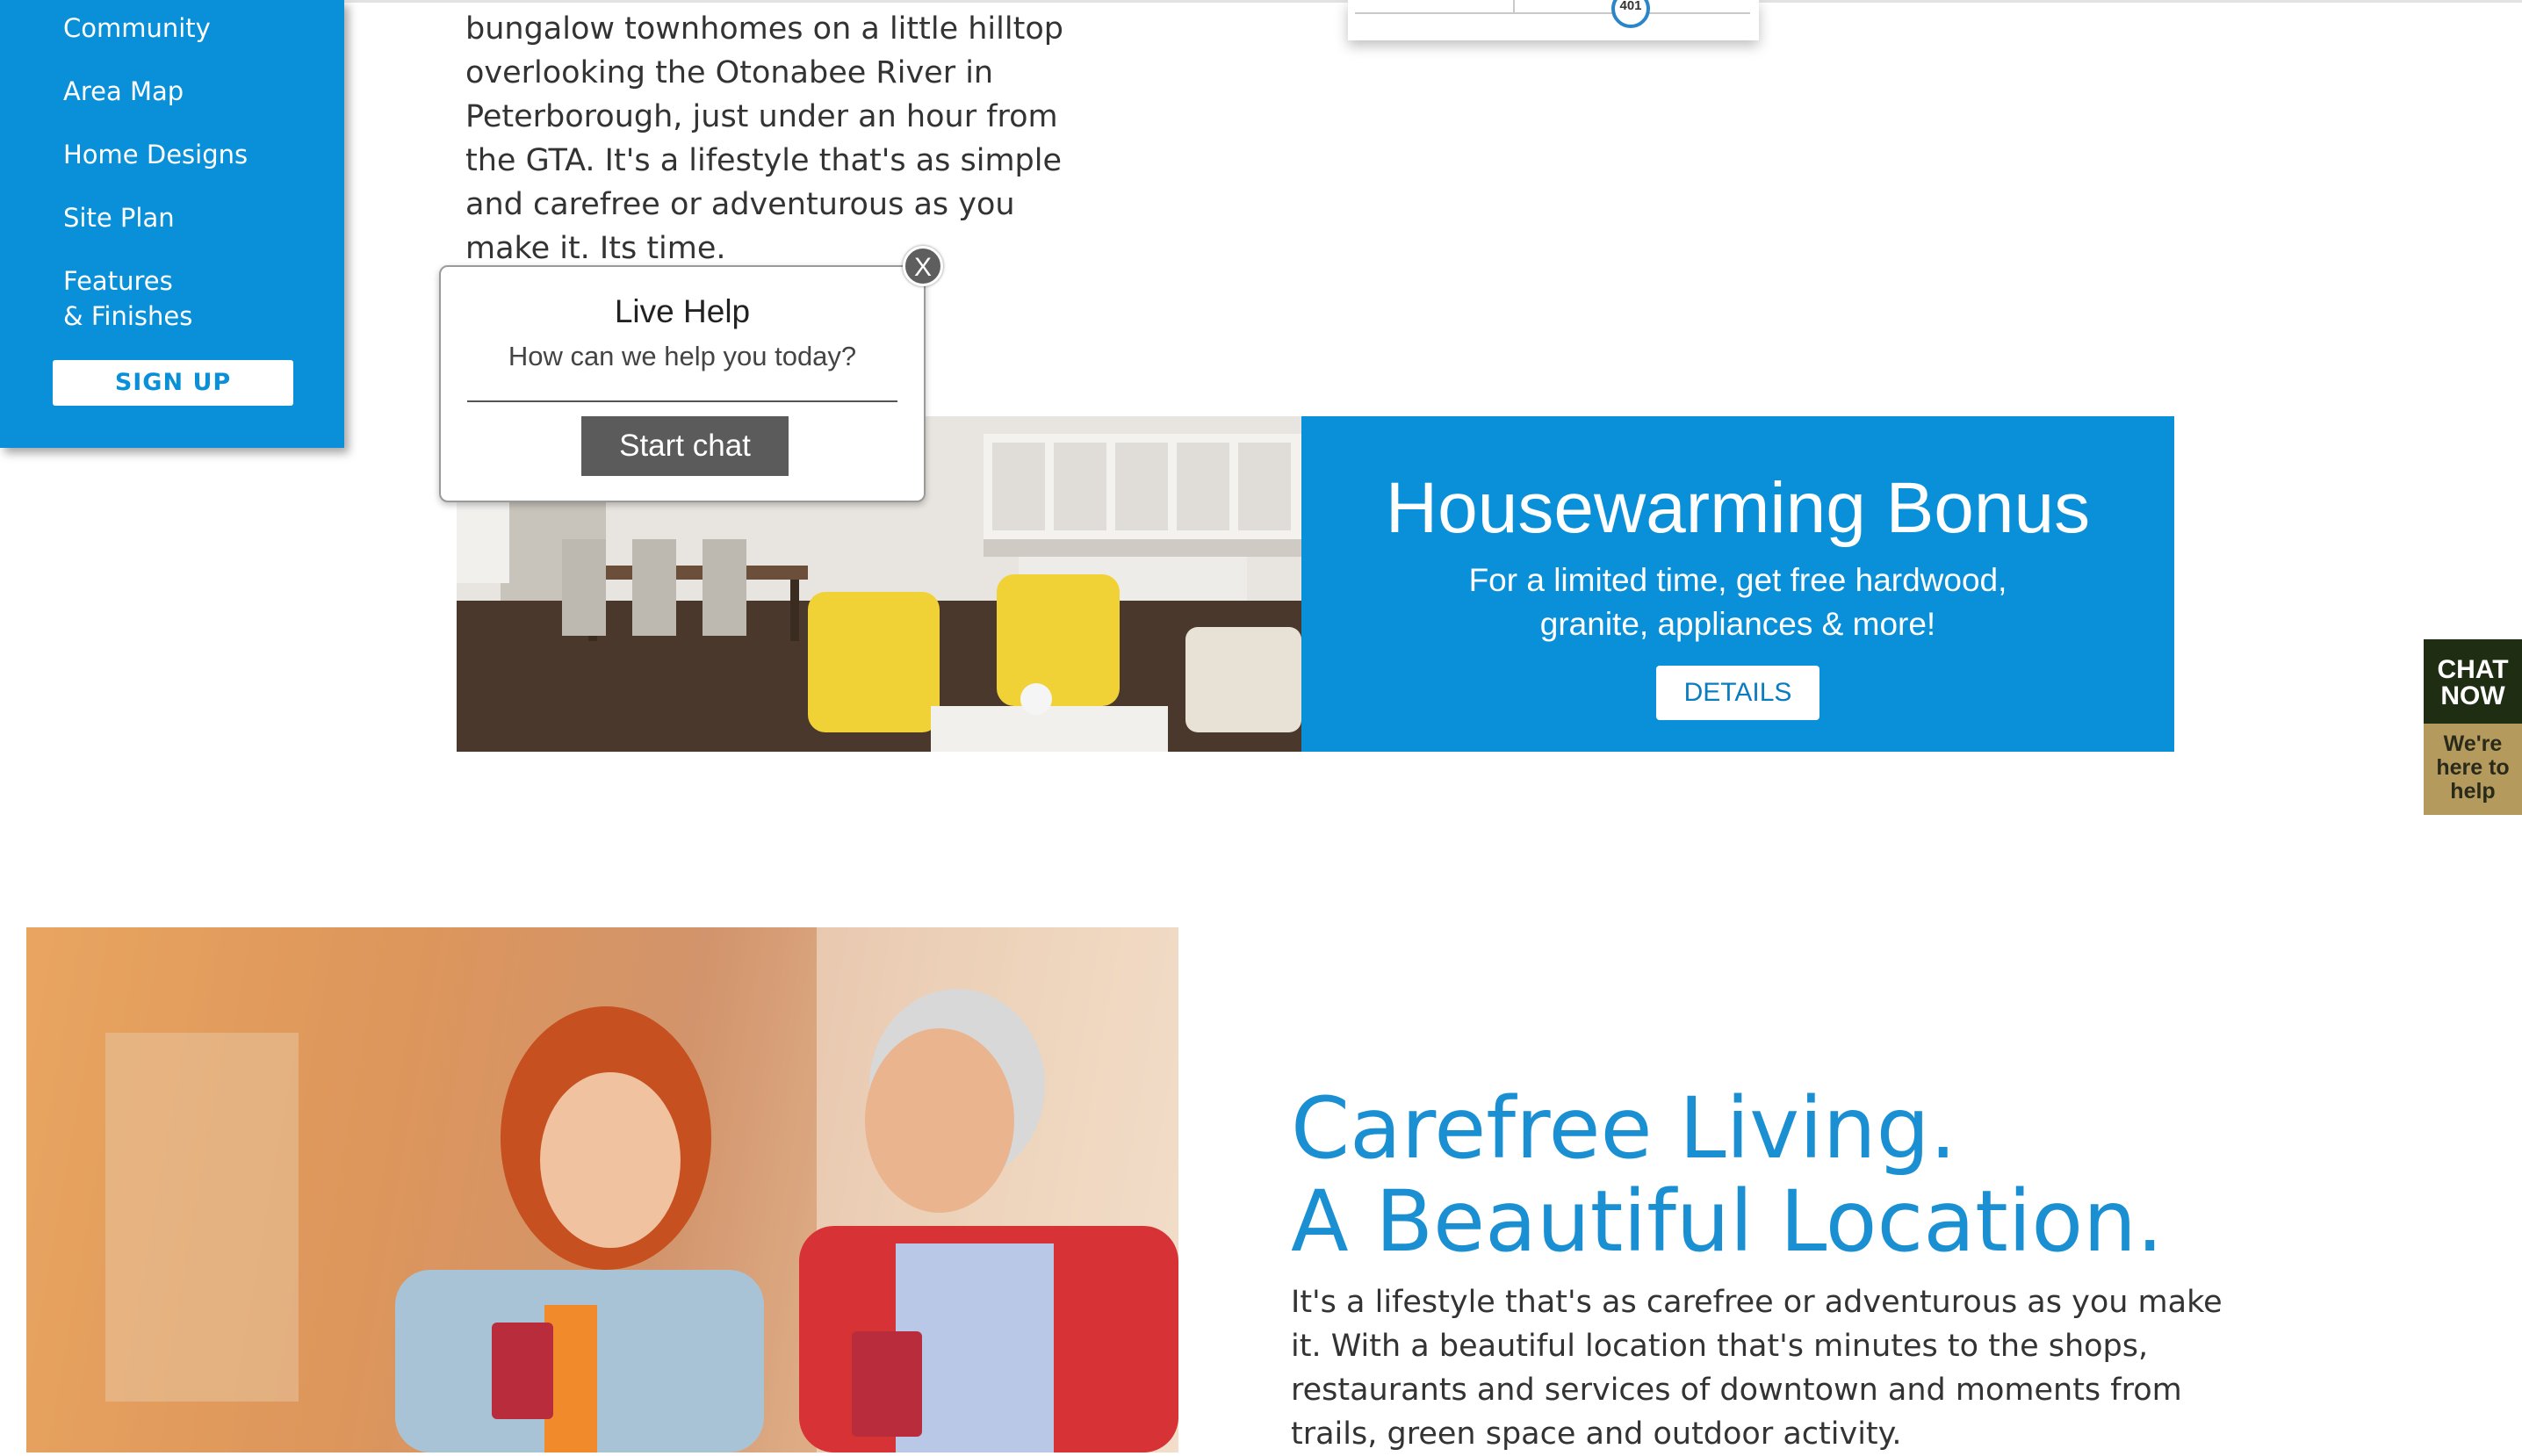 Image resolution: width=2522 pixels, height=1456 pixels. What do you see at coordinates (682, 311) in the screenshot?
I see `live-help-title: Live Help` at bounding box center [682, 311].